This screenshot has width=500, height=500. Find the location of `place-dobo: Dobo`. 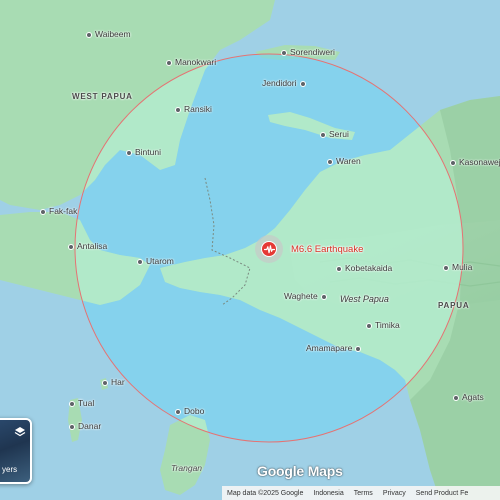

place-dobo: Dobo is located at coordinates (189, 411).